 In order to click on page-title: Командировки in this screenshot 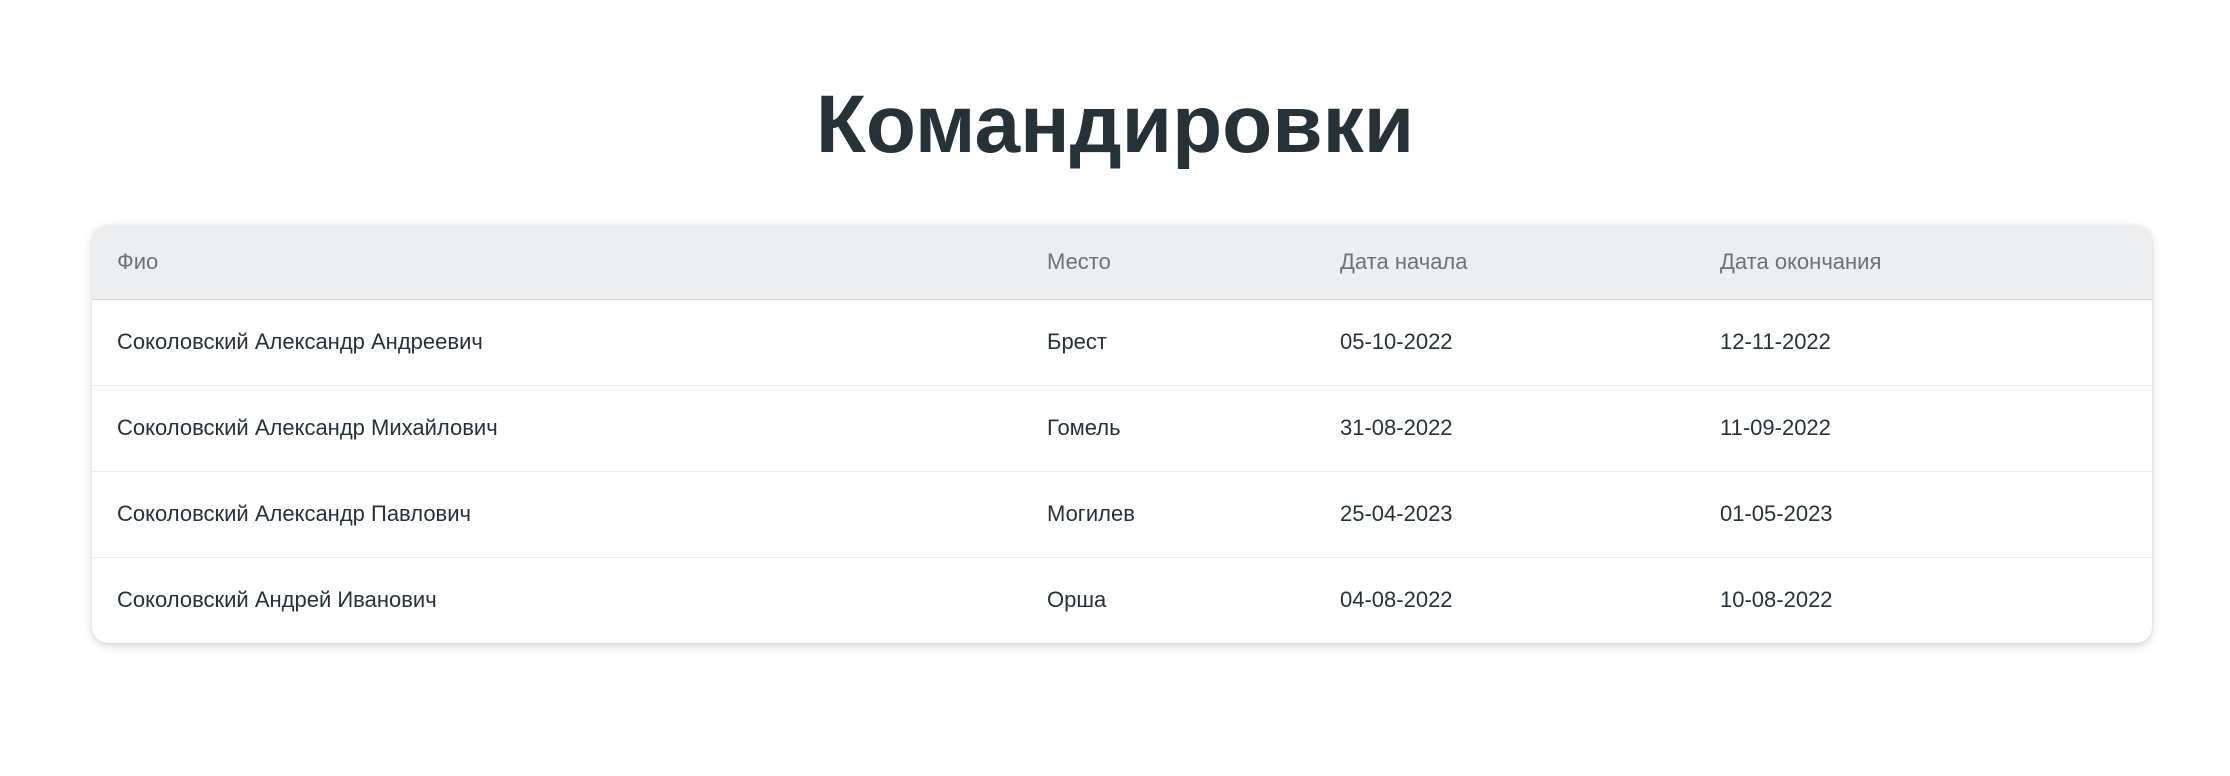, I will do `click(1115, 124)`.